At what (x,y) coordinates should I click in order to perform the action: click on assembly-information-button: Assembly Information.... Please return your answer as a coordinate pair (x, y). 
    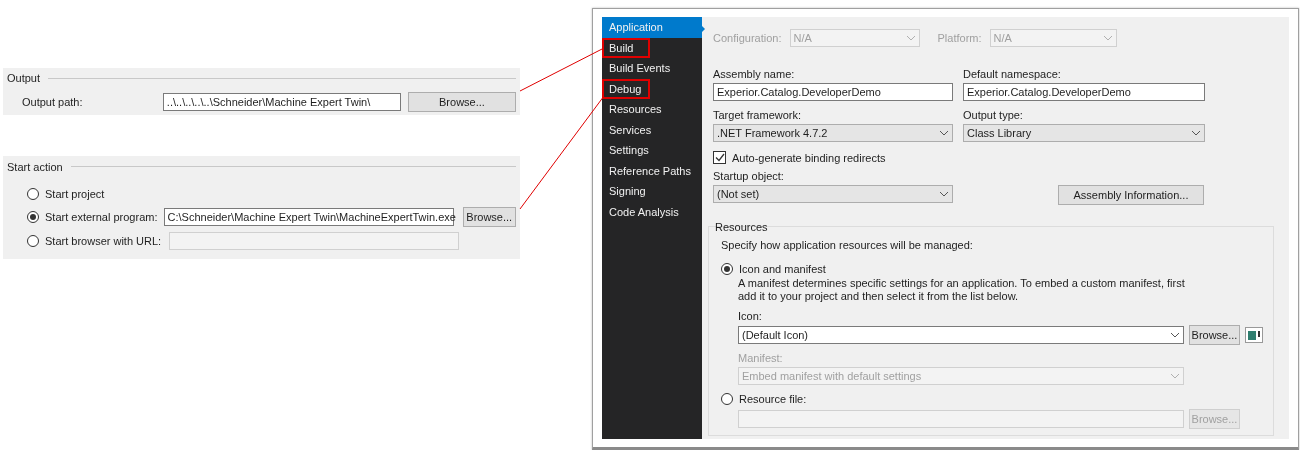
    Looking at the image, I should click on (1131, 195).